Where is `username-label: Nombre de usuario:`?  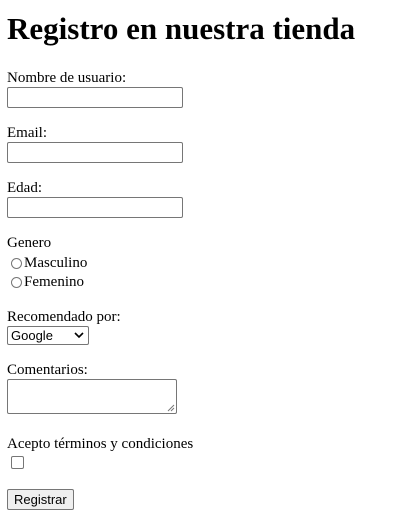 username-label: Nombre de usuario: is located at coordinates (67, 78).